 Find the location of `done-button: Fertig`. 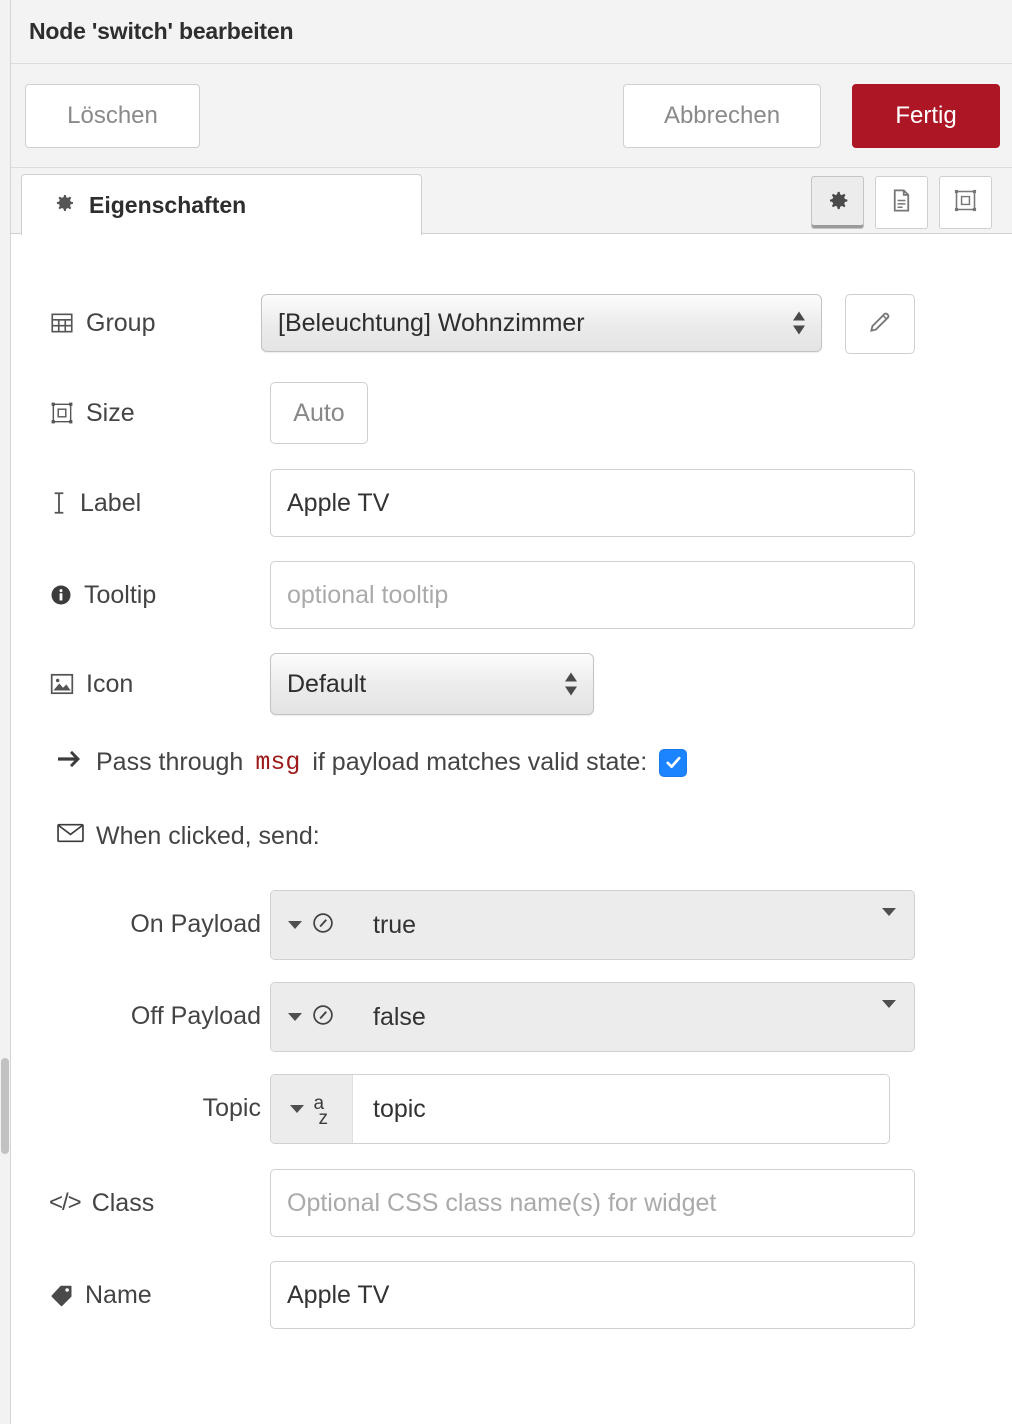

done-button: Fertig is located at coordinates (926, 116).